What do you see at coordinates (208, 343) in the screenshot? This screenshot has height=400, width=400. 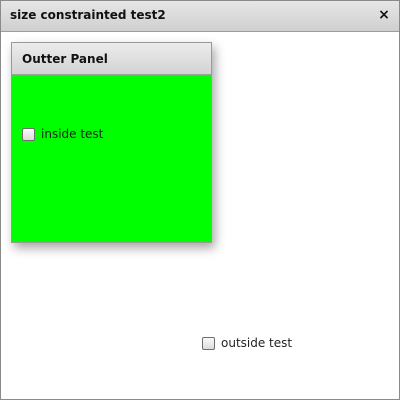 I see `outside-test-checkbox-box` at bounding box center [208, 343].